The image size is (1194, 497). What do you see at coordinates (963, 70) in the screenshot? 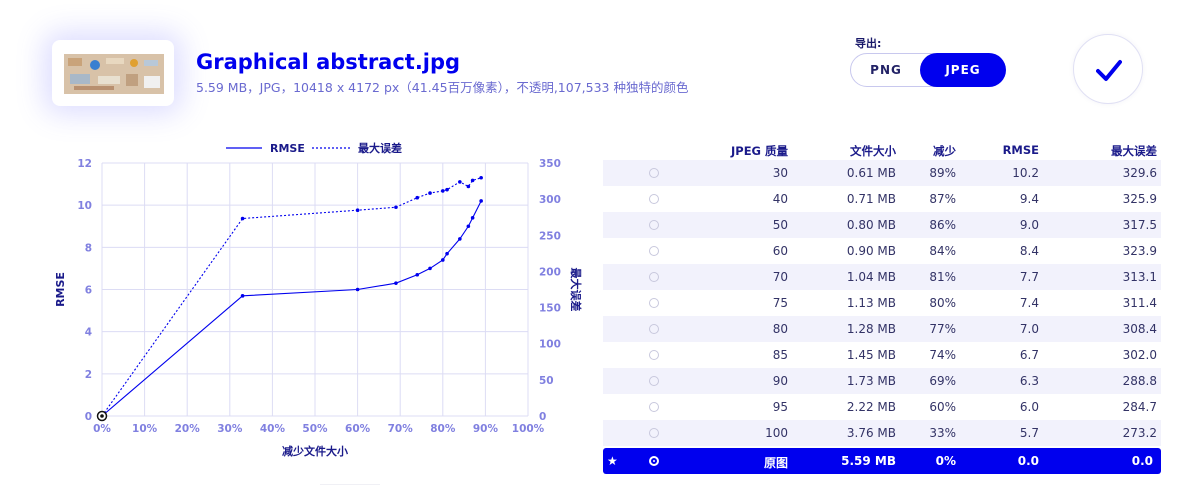
I see `format-jpeg-button: JPEG` at bounding box center [963, 70].